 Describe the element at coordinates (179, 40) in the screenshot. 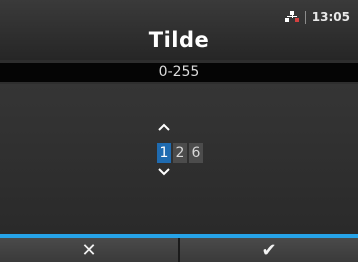

I see `page-title: Tilde` at that location.